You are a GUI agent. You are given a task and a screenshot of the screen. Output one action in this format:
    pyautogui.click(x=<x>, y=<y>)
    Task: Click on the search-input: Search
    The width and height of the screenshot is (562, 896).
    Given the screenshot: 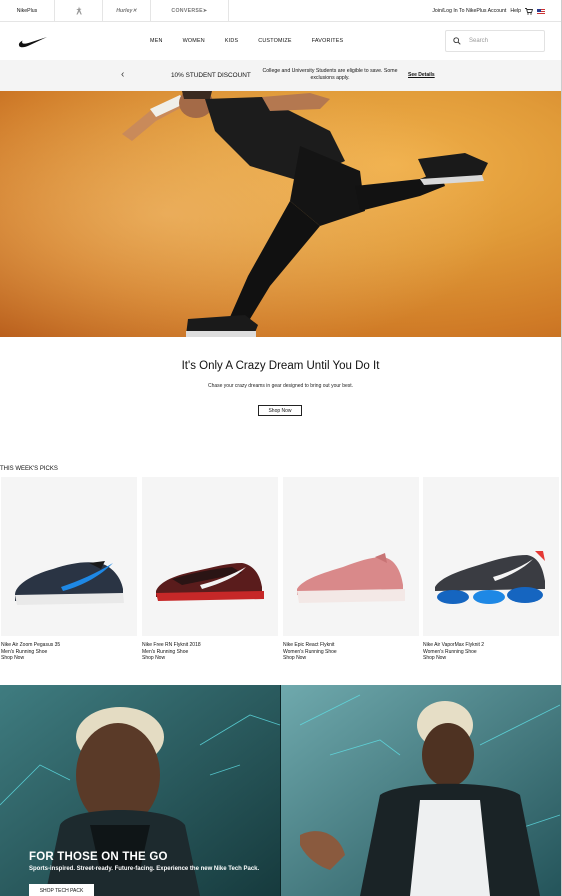 What is the action you would take?
    pyautogui.click(x=495, y=41)
    